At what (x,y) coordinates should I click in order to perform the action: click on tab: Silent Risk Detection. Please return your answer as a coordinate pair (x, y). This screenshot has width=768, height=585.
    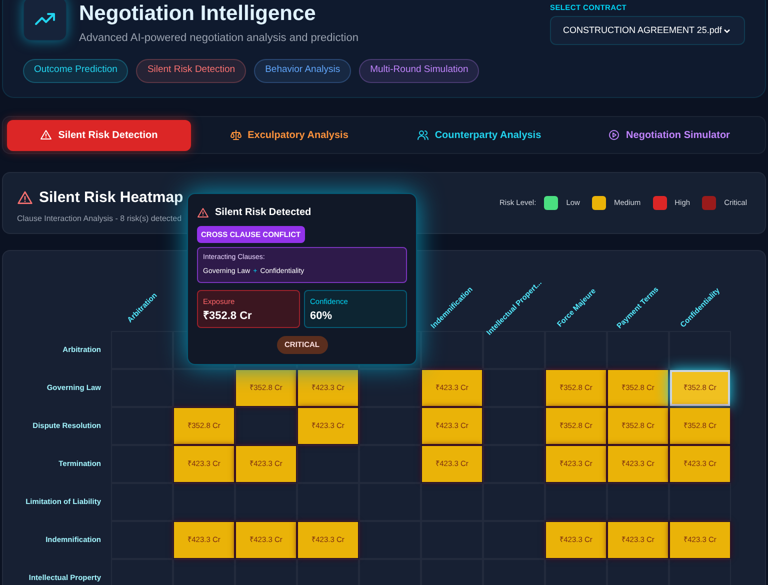
    Looking at the image, I should click on (99, 135).